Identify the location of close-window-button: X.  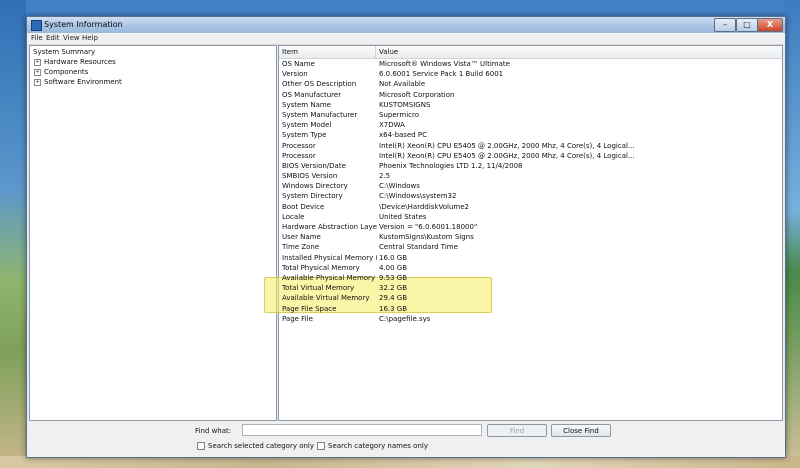
(770, 25).